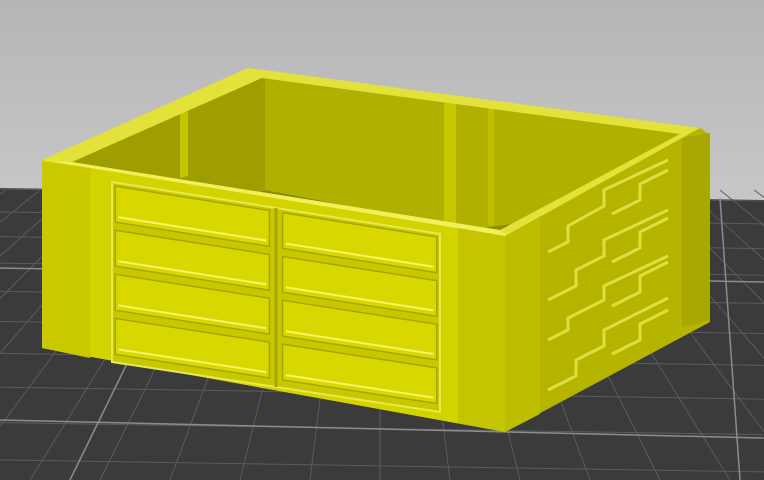 This screenshot has height=480, width=764. What do you see at coordinates (66, 260) in the screenshot?
I see `front-left-post` at bounding box center [66, 260].